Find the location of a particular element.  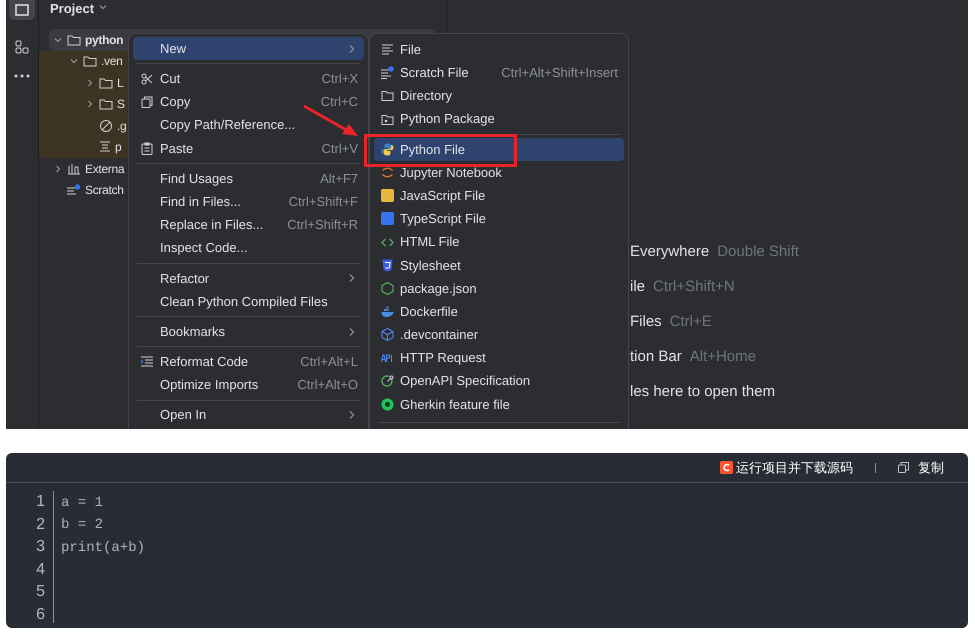

code-line: print(a+b) is located at coordinates (103, 548).